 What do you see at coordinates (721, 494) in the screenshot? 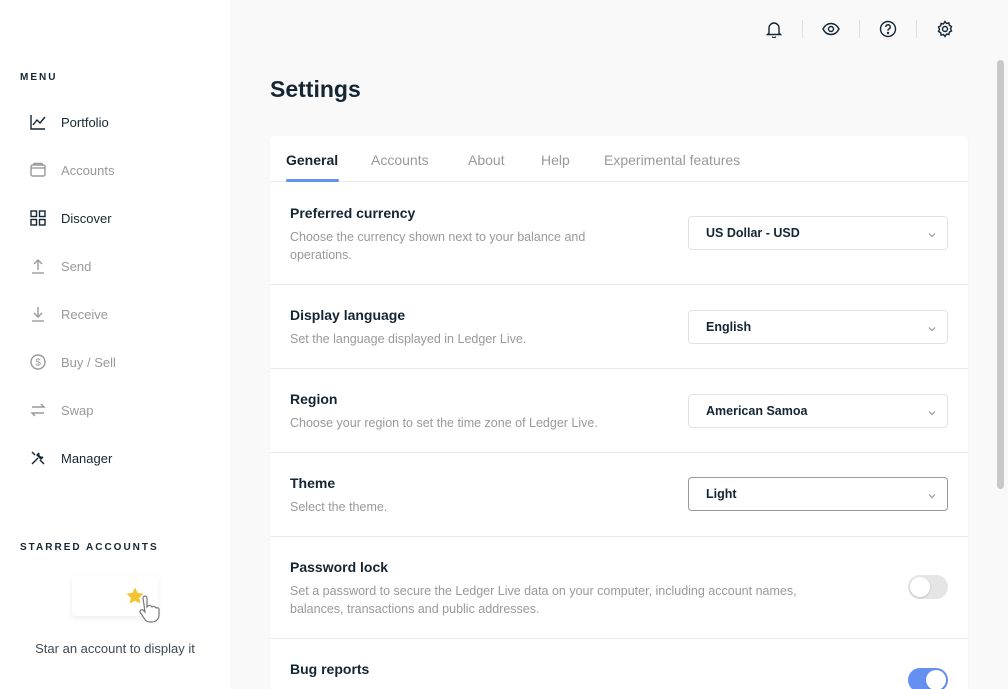
I see `select-value: Light` at bounding box center [721, 494].